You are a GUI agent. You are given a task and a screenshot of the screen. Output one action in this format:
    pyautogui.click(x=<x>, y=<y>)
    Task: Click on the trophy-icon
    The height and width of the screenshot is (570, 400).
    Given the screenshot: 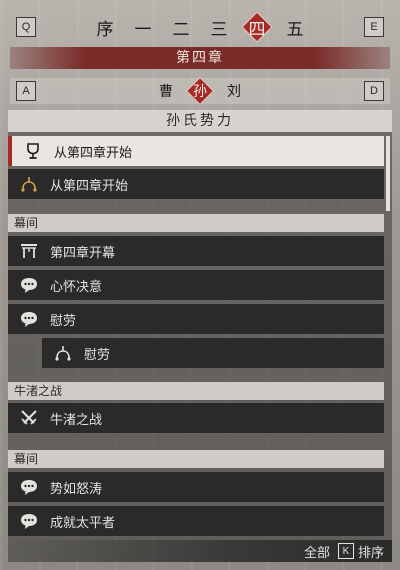 What is the action you would take?
    pyautogui.click(x=33, y=151)
    